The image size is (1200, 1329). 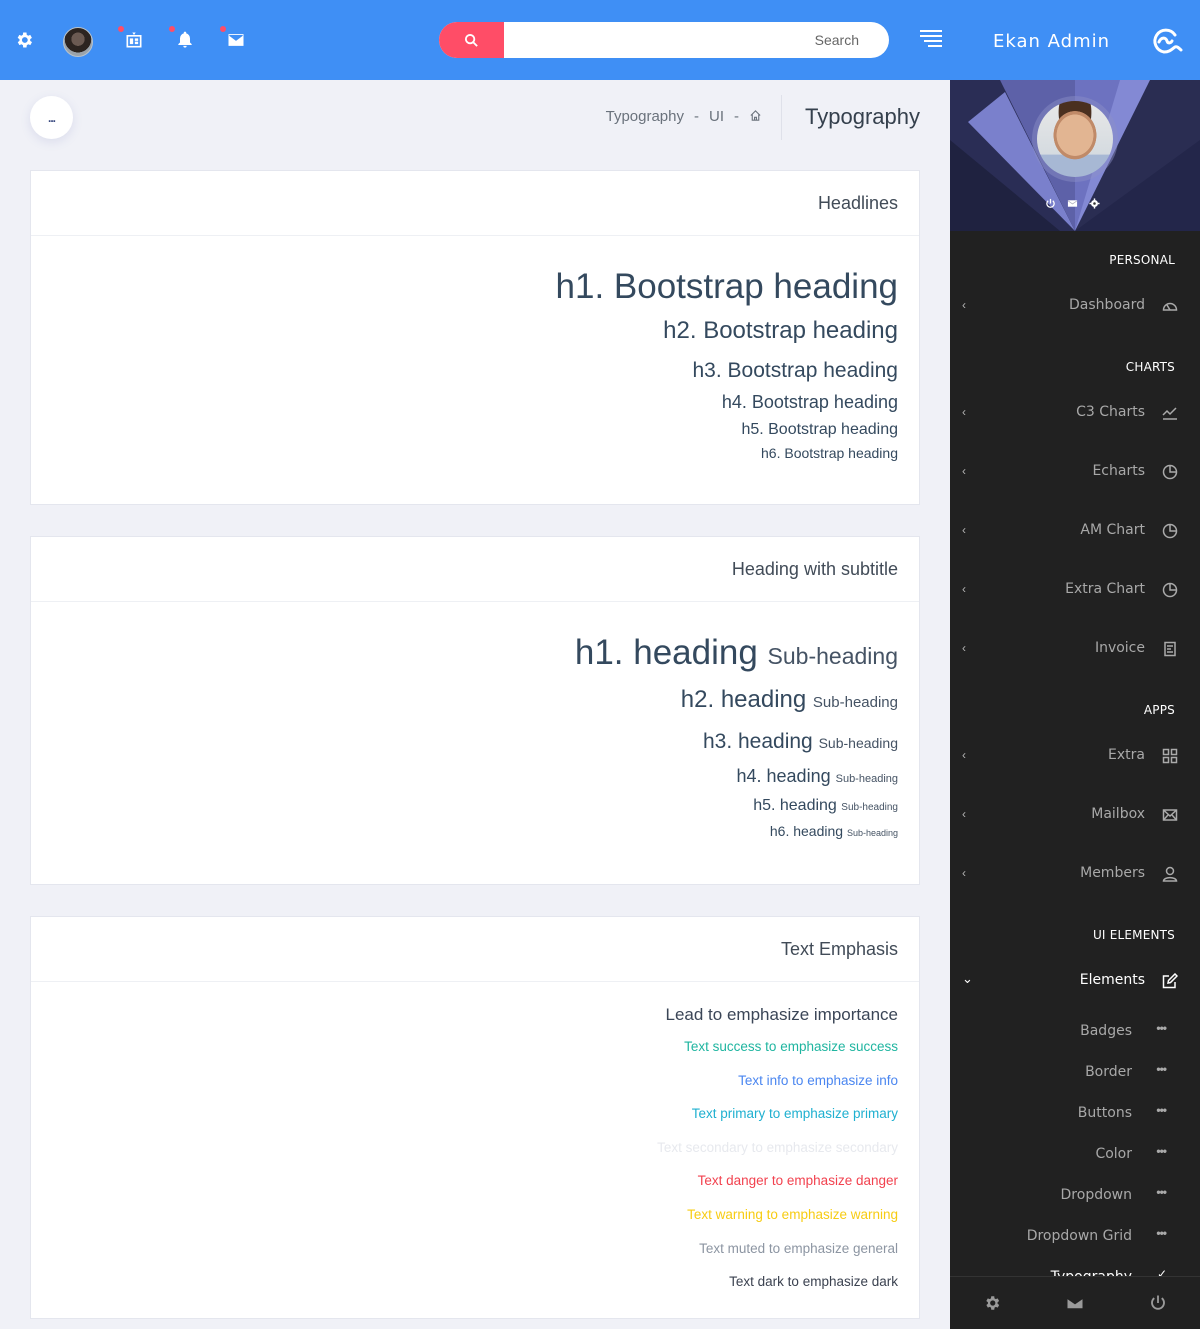 I want to click on subtitle-h3: h3. heading Sub-heading, so click(x=464, y=741).